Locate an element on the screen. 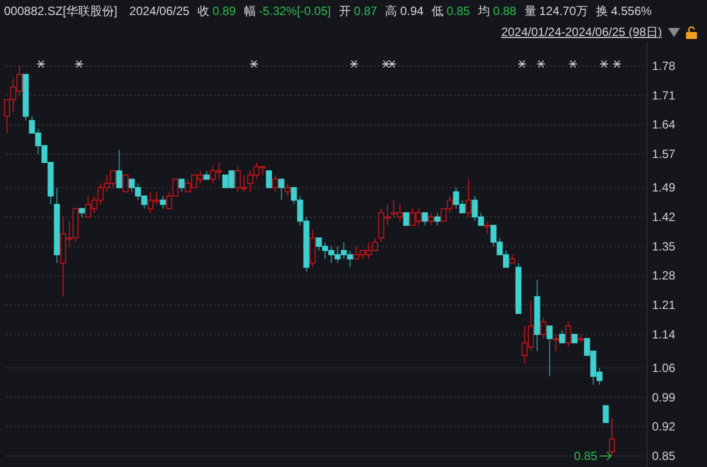 The height and width of the screenshot is (467, 707). price-tick-label: 1.64 is located at coordinates (664, 125).